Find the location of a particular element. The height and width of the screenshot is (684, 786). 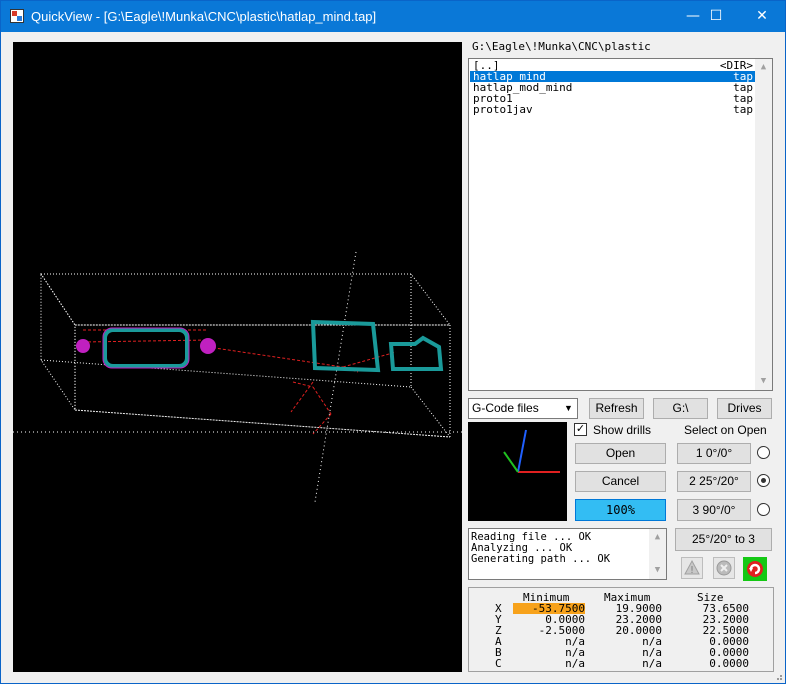

toolpath-connector-outline is located at coordinates (146, 348).